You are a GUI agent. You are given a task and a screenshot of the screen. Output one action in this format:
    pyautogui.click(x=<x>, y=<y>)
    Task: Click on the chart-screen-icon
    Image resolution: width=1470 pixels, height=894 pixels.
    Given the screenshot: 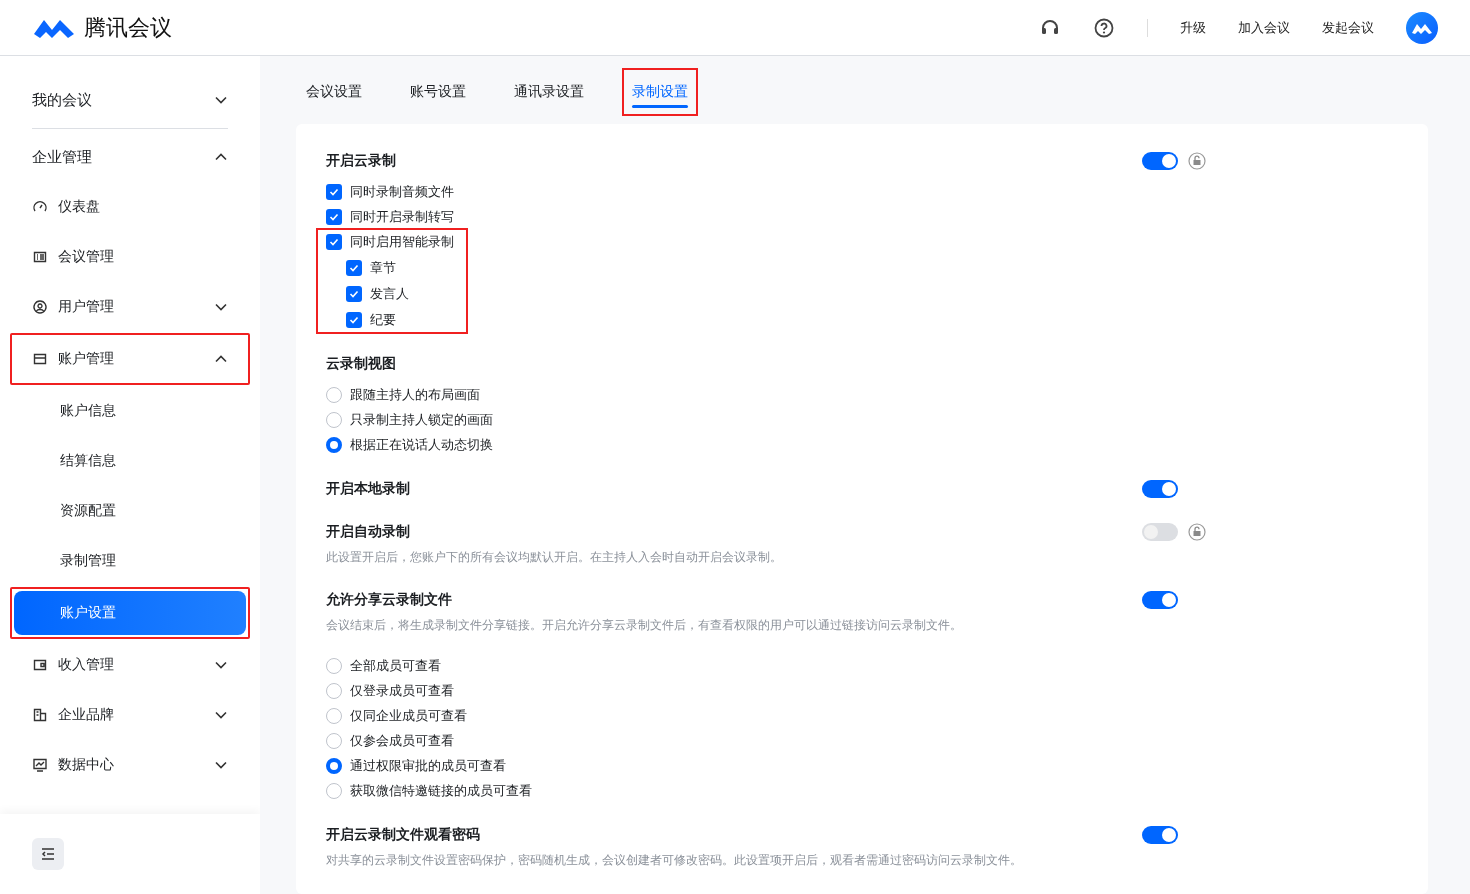 What is the action you would take?
    pyautogui.click(x=40, y=765)
    